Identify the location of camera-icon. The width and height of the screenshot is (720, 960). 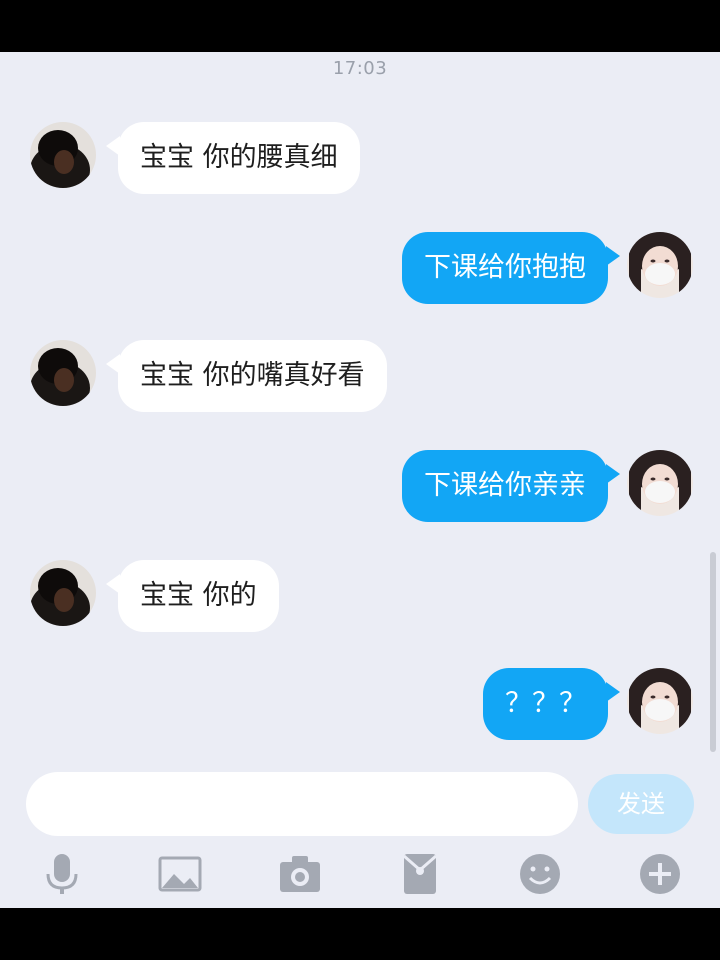
(300, 874).